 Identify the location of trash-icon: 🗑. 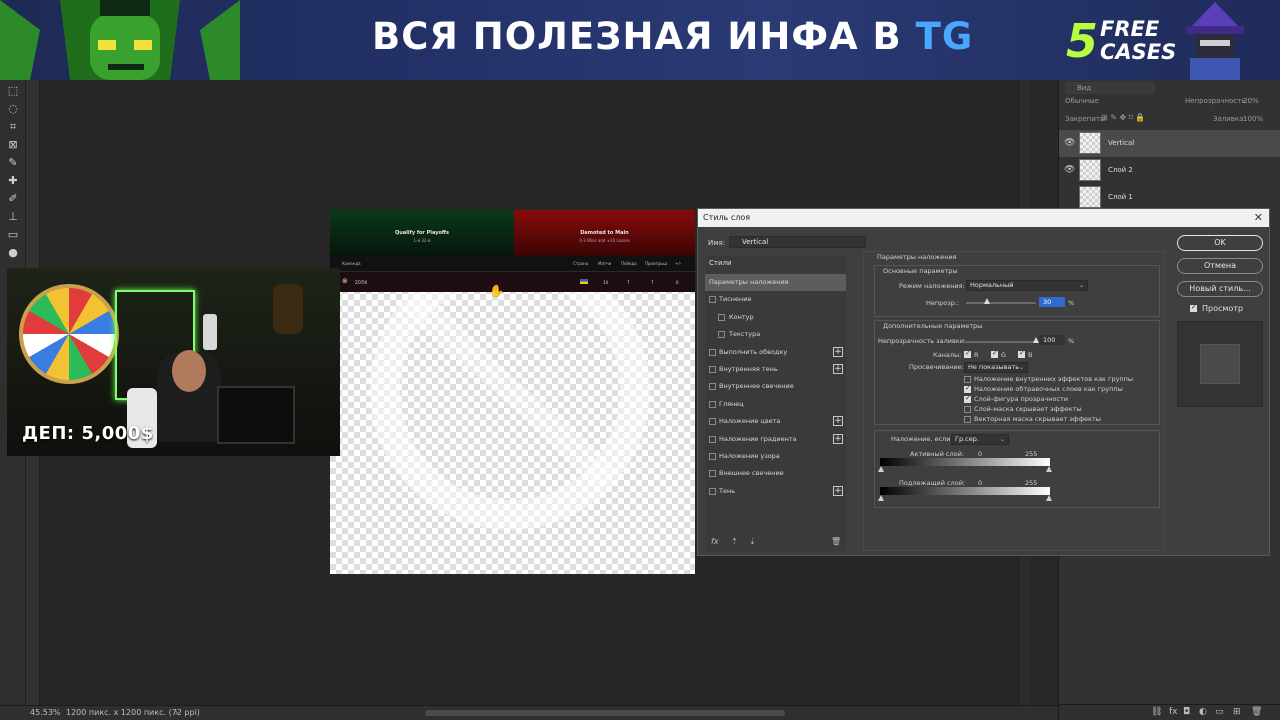
(836, 541).